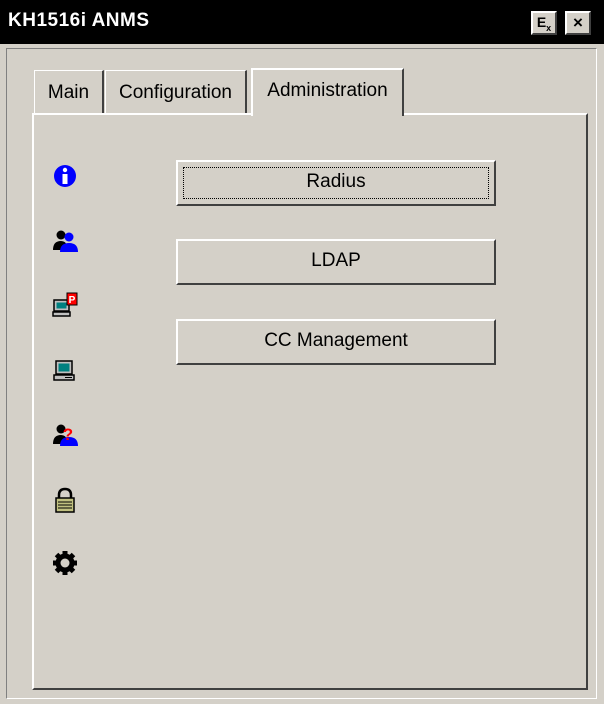 The height and width of the screenshot is (704, 604). I want to click on radius-button: Radius, so click(336, 183).